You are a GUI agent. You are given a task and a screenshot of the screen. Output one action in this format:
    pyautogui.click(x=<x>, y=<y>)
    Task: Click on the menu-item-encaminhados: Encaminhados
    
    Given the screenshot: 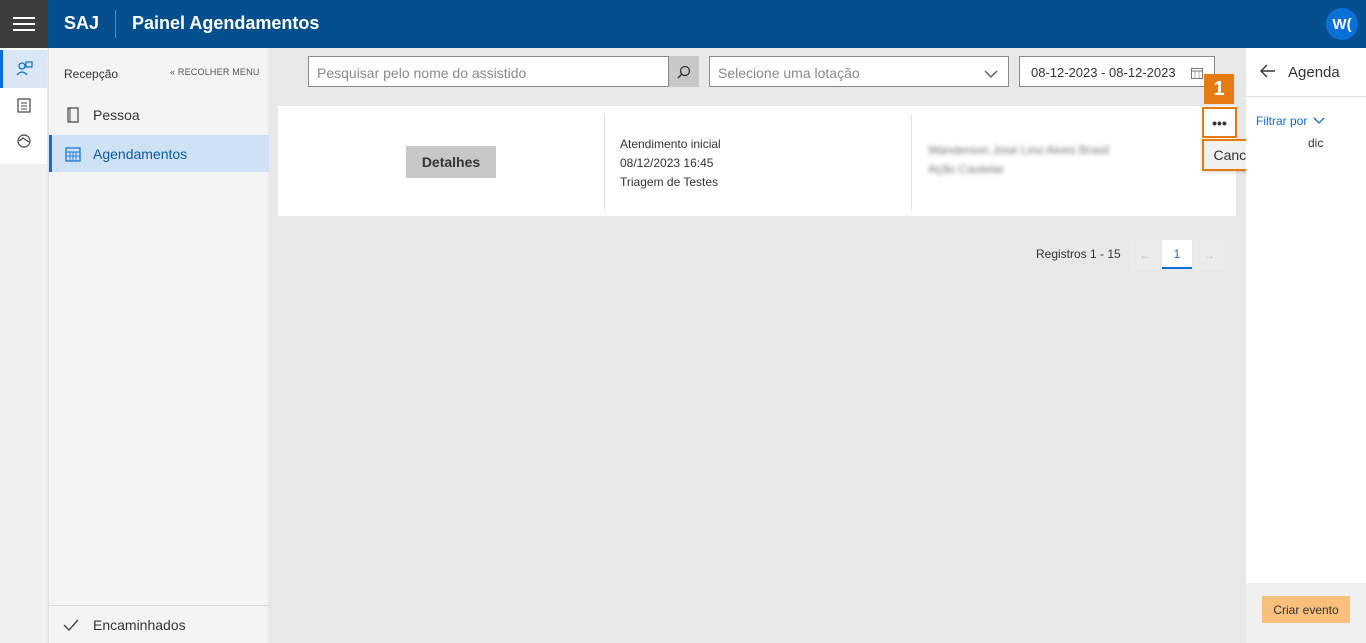 What is the action you would take?
    pyautogui.click(x=159, y=624)
    